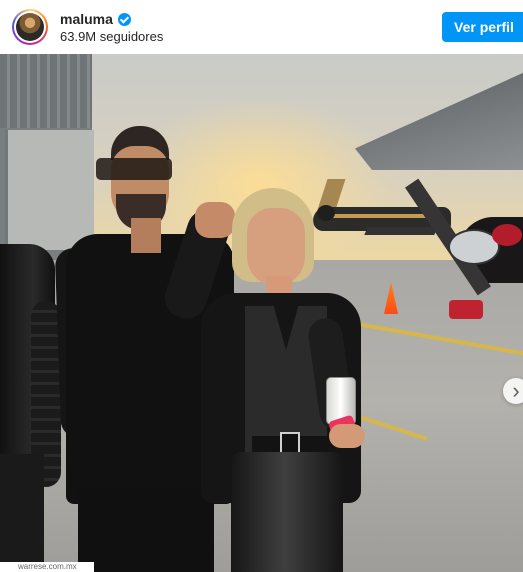  Describe the element at coordinates (134, 169) in the screenshot. I see `sunglasses` at that location.